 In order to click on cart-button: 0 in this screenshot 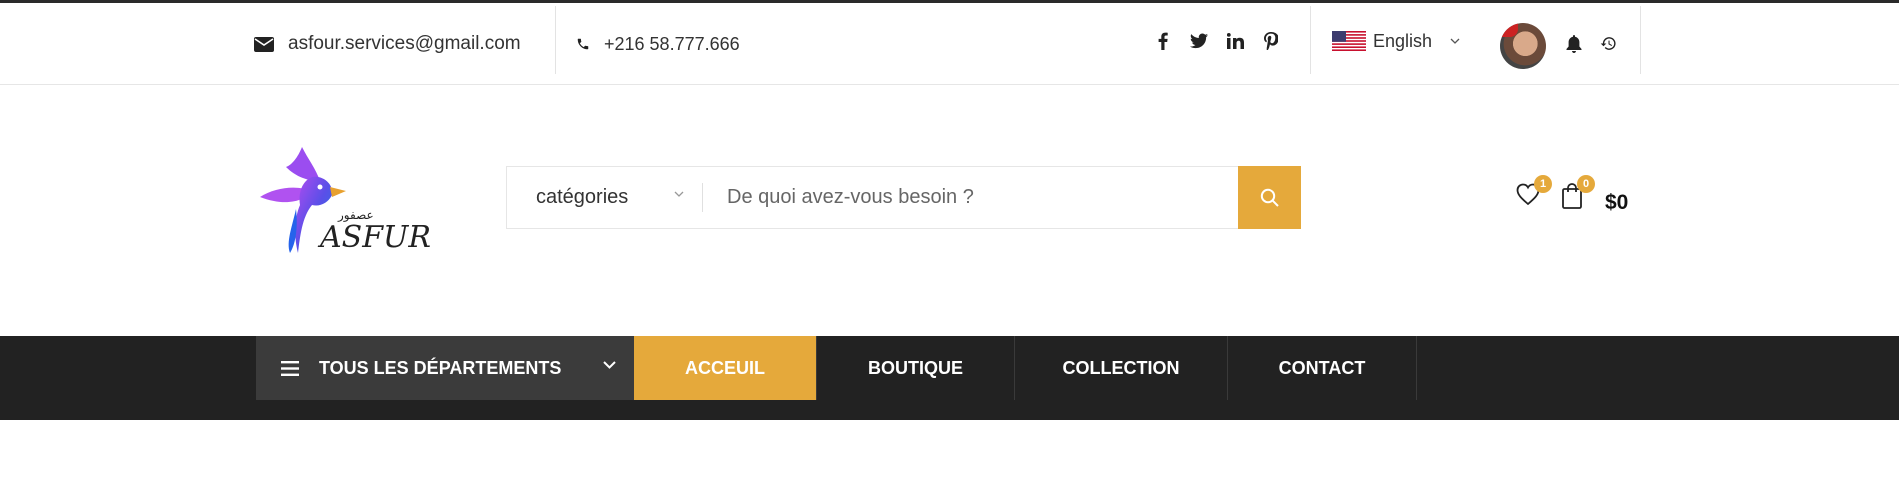, I will do `click(1578, 192)`.